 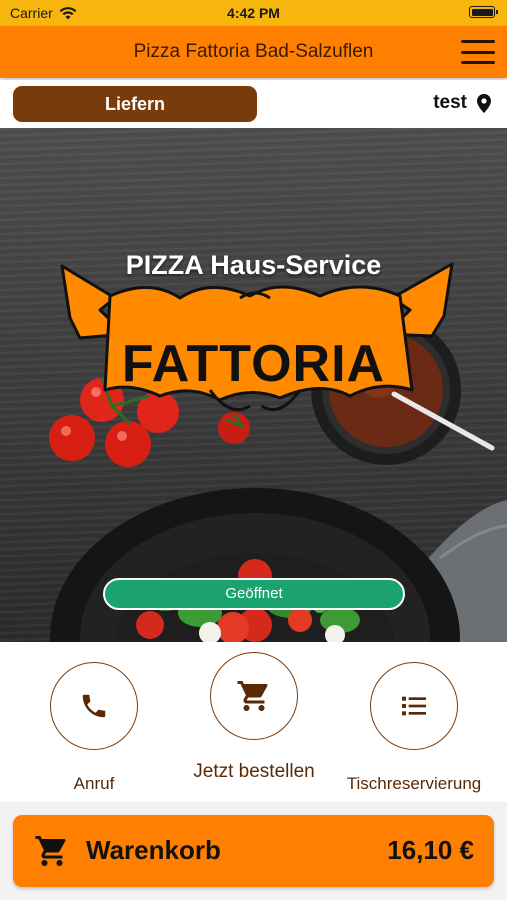 I want to click on location-selector: test, so click(x=462, y=103).